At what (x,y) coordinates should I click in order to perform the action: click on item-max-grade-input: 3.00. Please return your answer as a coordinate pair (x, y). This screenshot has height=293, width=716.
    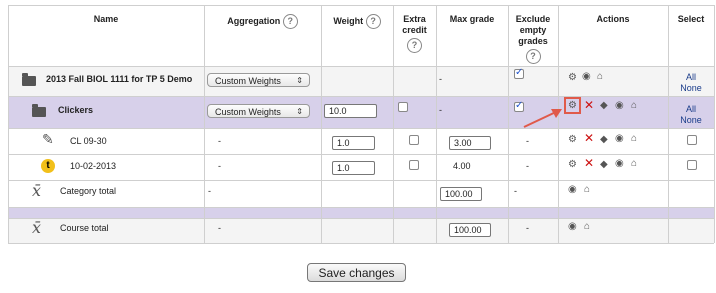
    Looking at the image, I should click on (470, 143).